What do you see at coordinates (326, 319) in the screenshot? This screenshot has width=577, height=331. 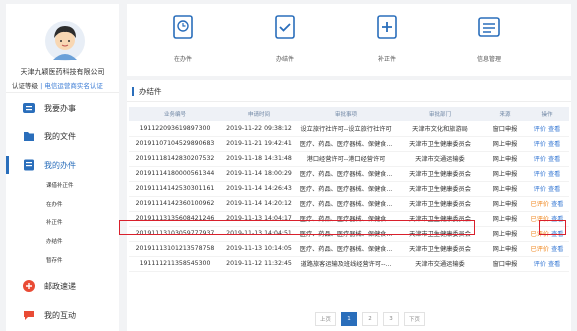 I see `prev-page-button: 上页` at bounding box center [326, 319].